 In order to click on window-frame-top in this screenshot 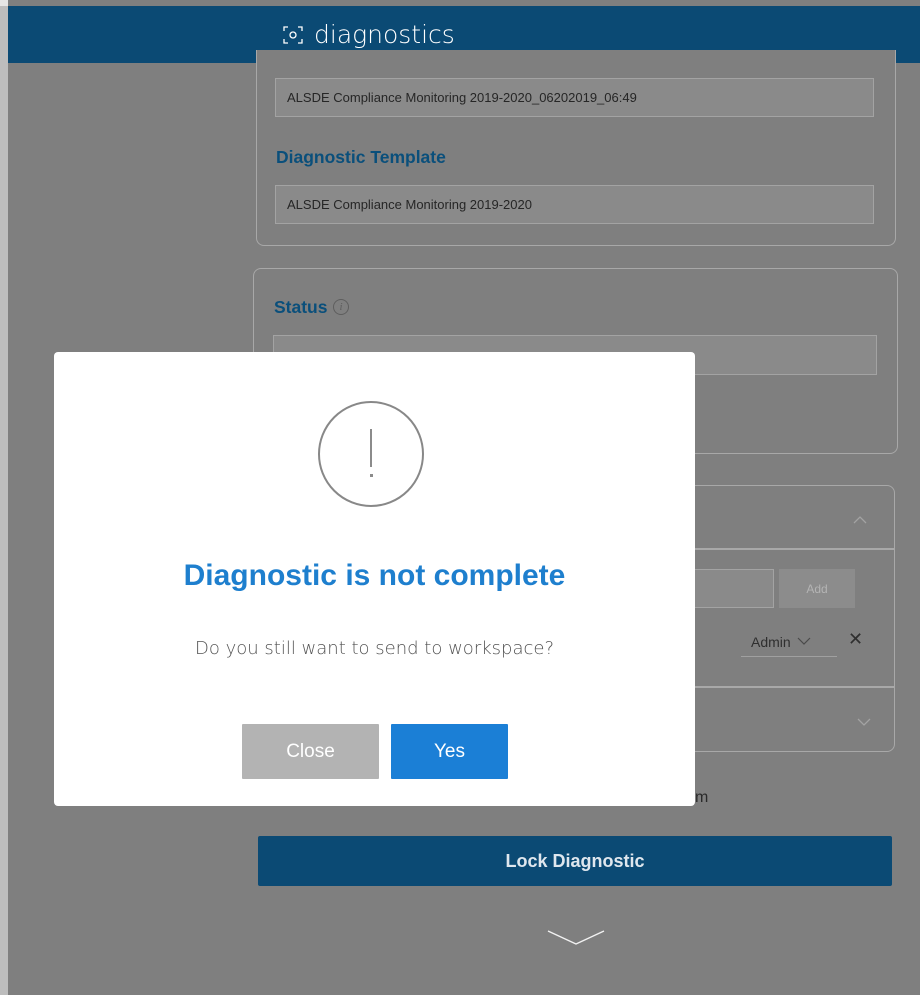, I will do `click(4, 3)`.